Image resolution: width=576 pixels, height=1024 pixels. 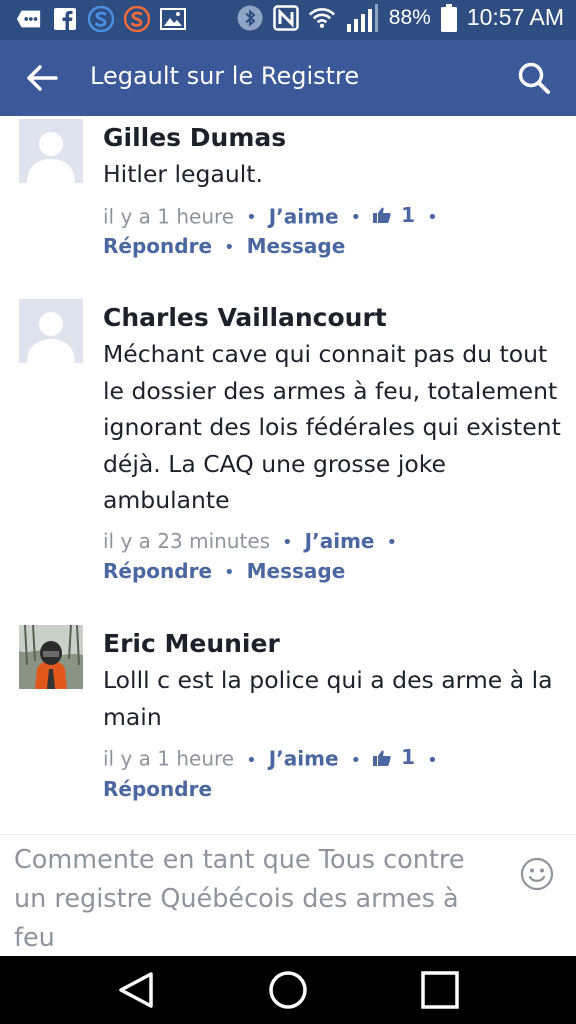 I want to click on smiley-icon, so click(x=537, y=874).